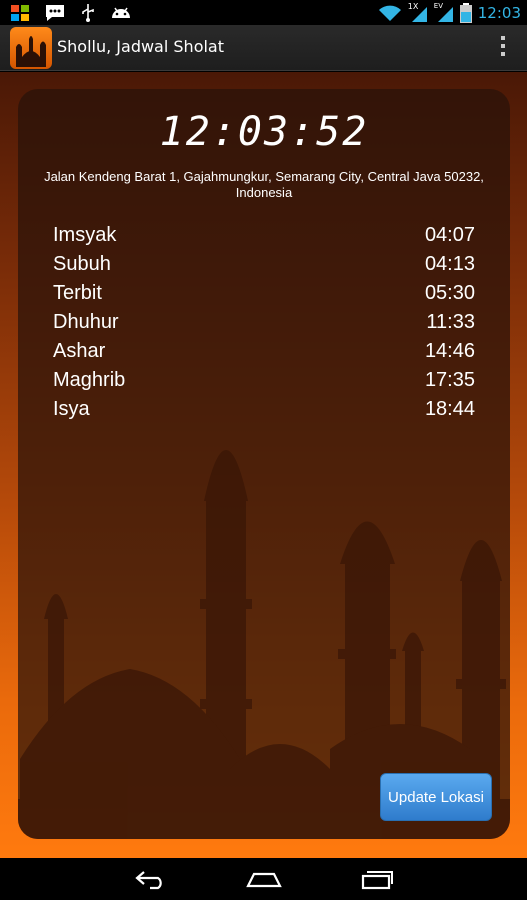 The width and height of the screenshot is (527, 900). I want to click on app-logo-icon, so click(31, 48).